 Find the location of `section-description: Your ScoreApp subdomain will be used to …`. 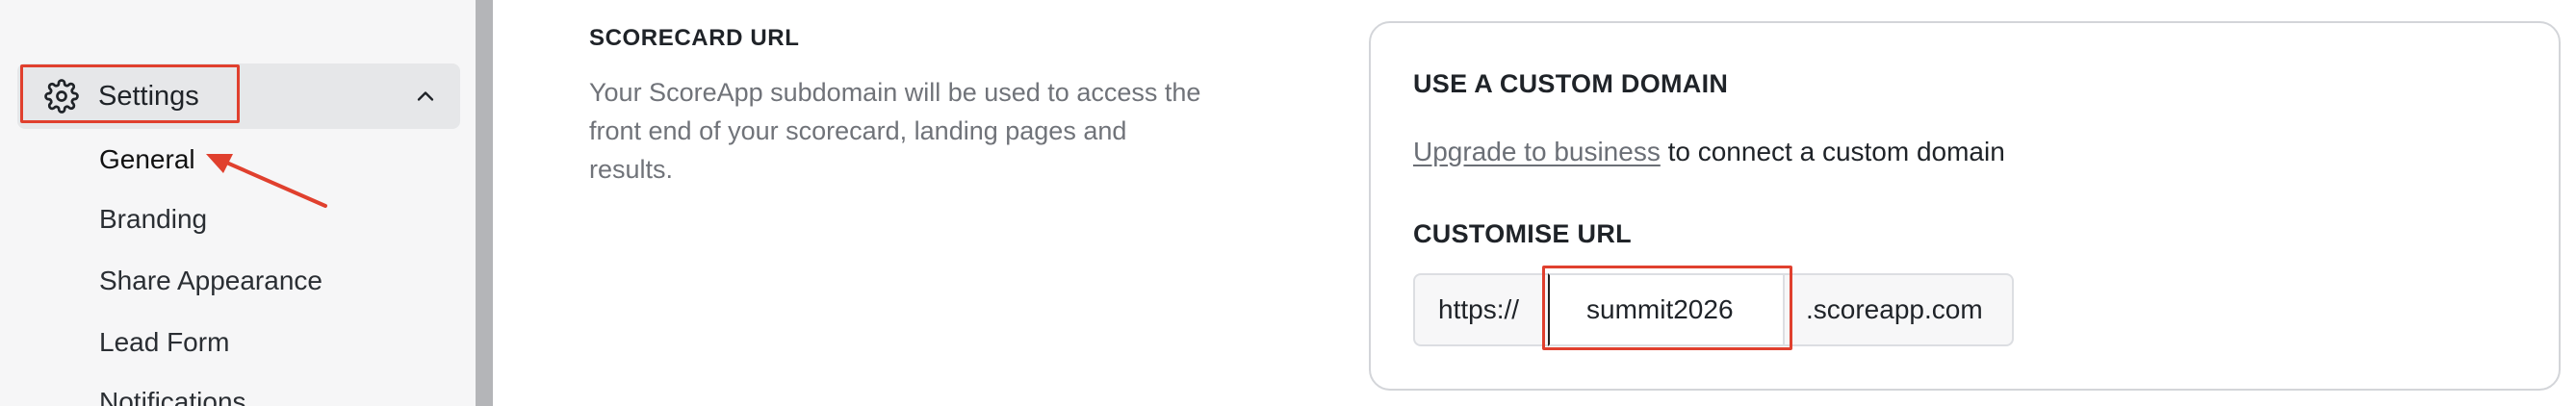

section-description: Your ScoreApp subdomain will be used to … is located at coordinates (895, 131).